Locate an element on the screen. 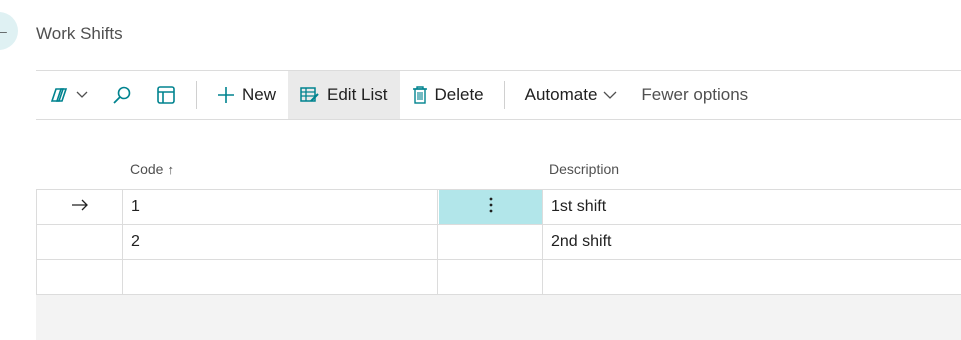 The width and height of the screenshot is (961, 340). fewer-options-label: Fewer options is located at coordinates (695, 94).